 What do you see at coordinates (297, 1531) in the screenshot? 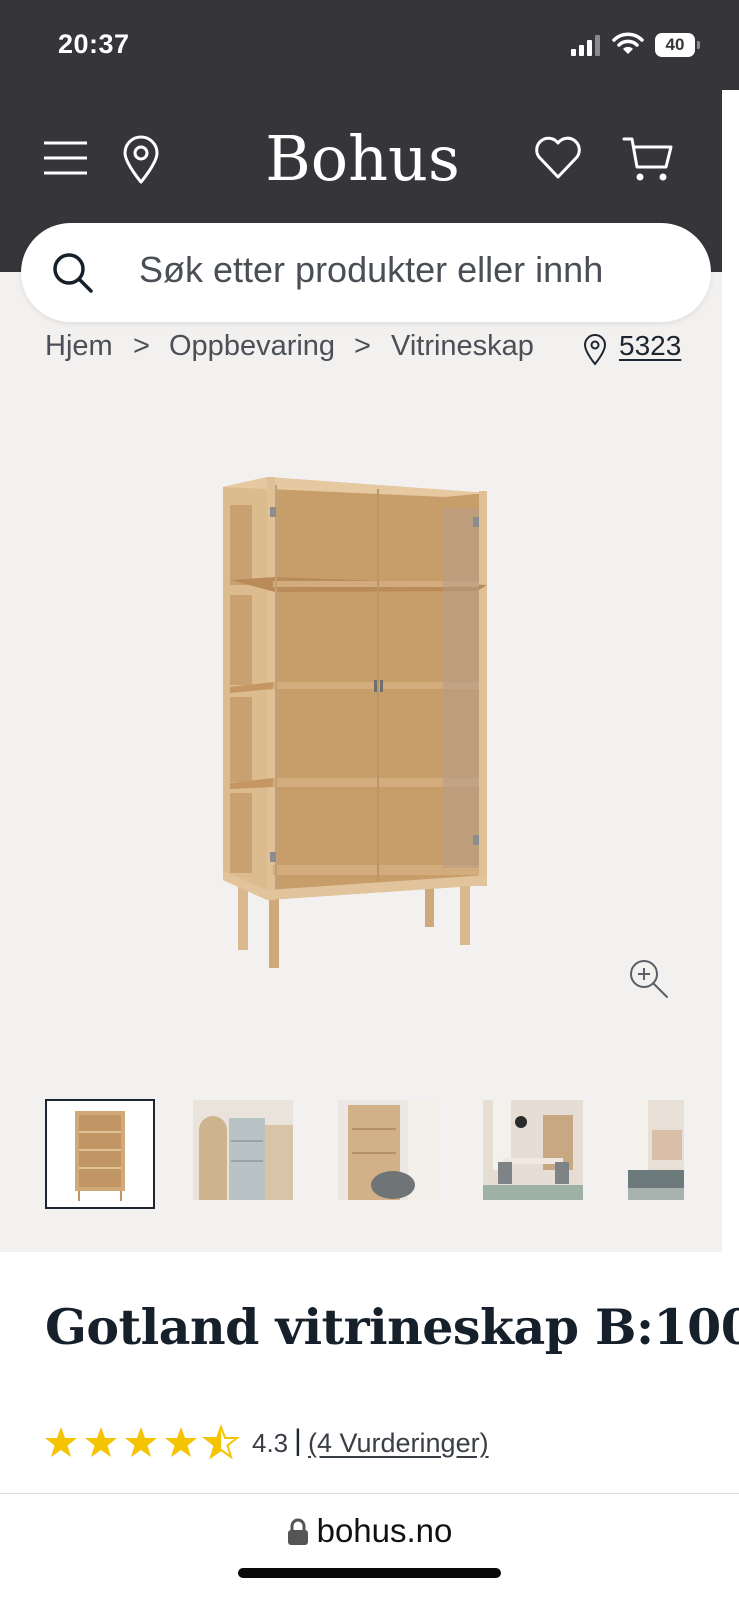
I see `lock-icon` at bounding box center [297, 1531].